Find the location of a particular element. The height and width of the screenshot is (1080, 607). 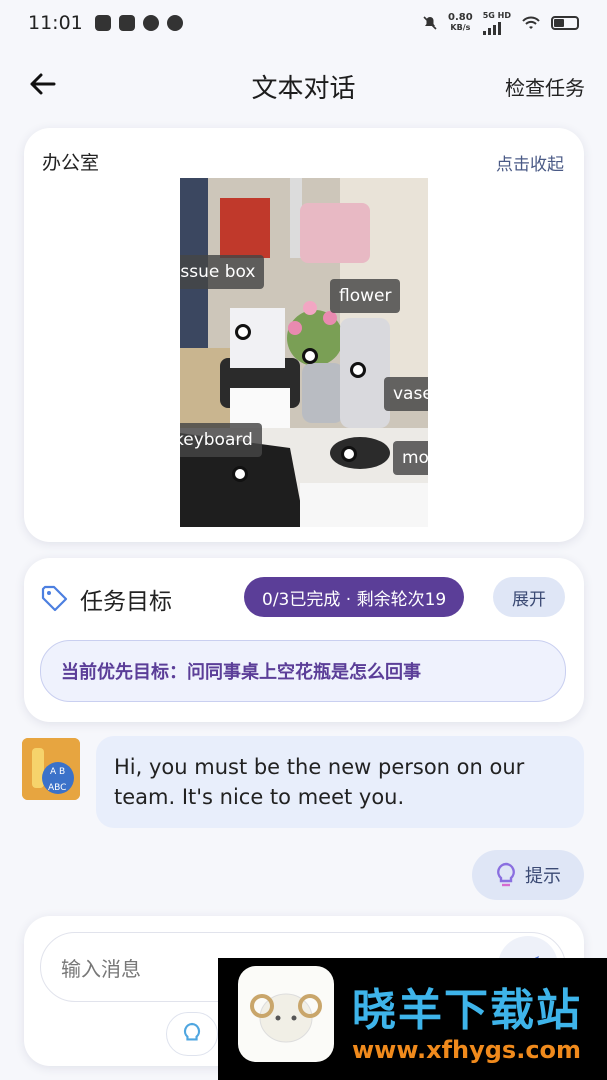

signal: 5G HD is located at coordinates (496, 23).